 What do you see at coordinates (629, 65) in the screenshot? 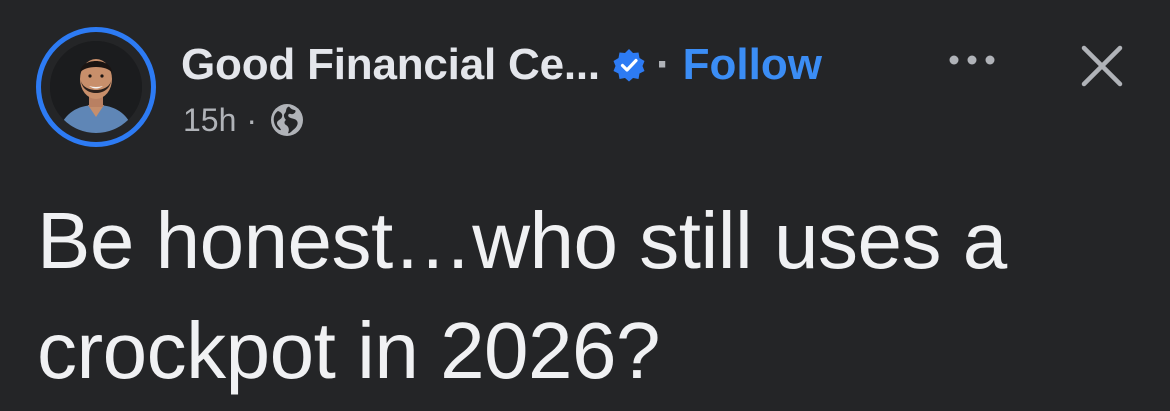
I see `verified-badge-icon` at bounding box center [629, 65].